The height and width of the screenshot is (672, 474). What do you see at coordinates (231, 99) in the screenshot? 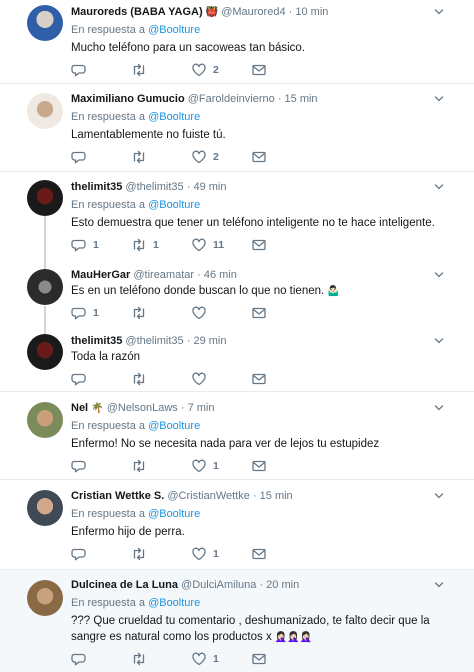
I see `user-handle: @Faroldeinvierno` at bounding box center [231, 99].